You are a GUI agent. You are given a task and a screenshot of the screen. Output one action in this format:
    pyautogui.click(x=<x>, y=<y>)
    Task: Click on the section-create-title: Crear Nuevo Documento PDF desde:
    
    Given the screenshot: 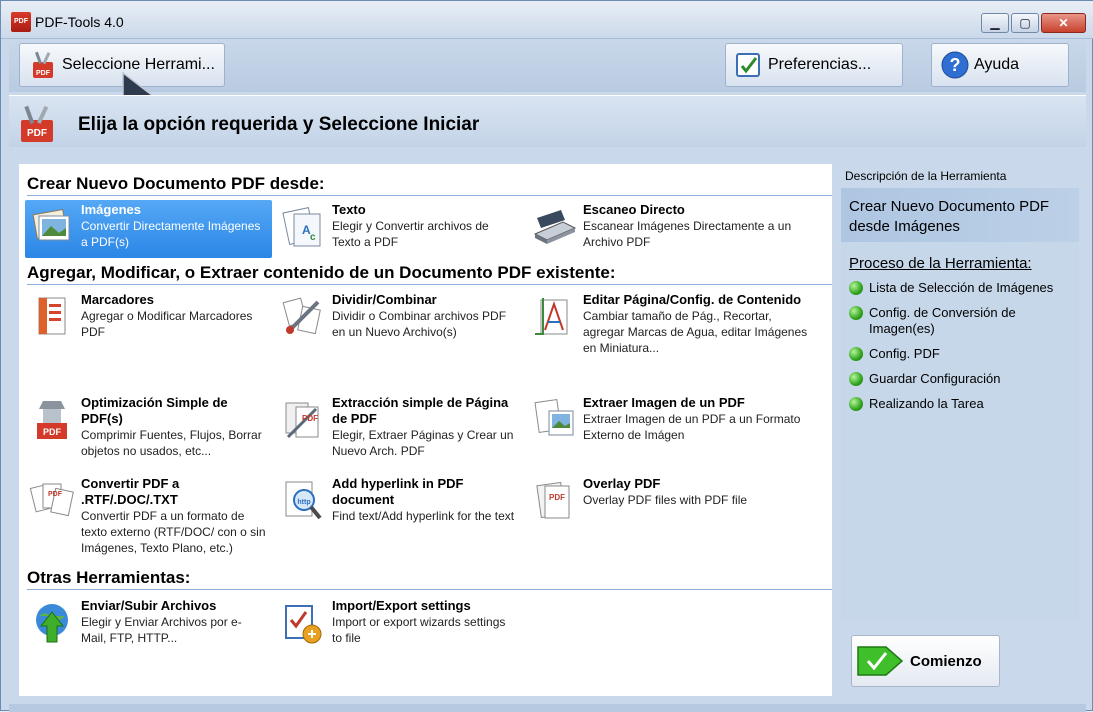 What is the action you would take?
    pyautogui.click(x=429, y=185)
    